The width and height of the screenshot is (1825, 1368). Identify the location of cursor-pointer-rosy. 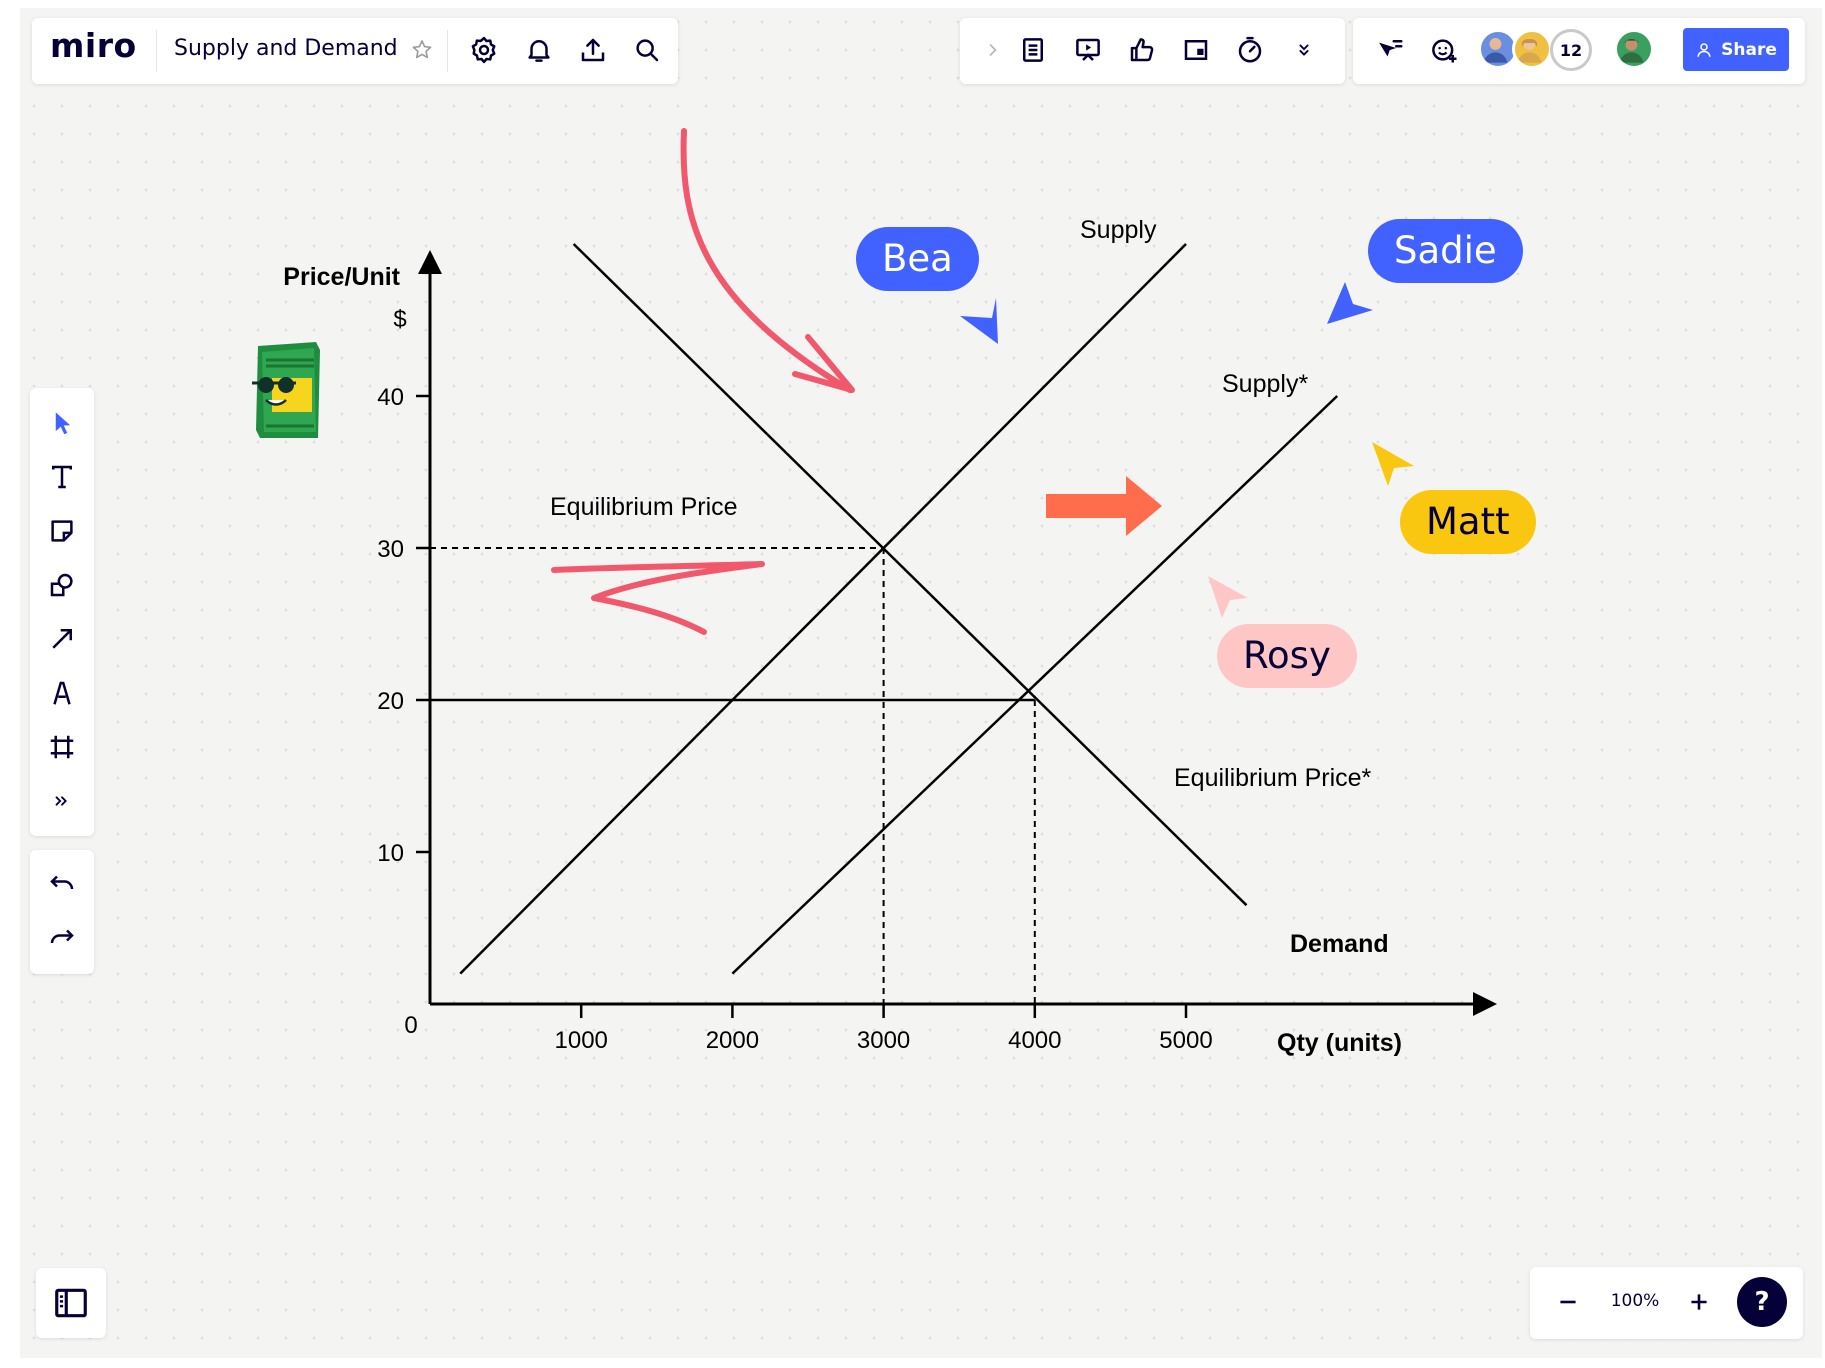
(1228, 597).